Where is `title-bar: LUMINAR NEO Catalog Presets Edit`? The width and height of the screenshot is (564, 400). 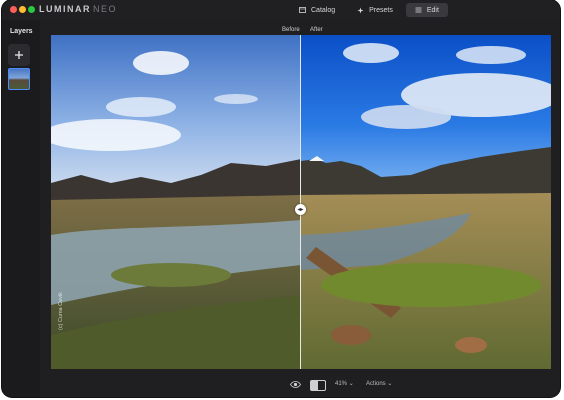
title-bar: LUMINAR NEO Catalog Presets Edit is located at coordinates (281, 10).